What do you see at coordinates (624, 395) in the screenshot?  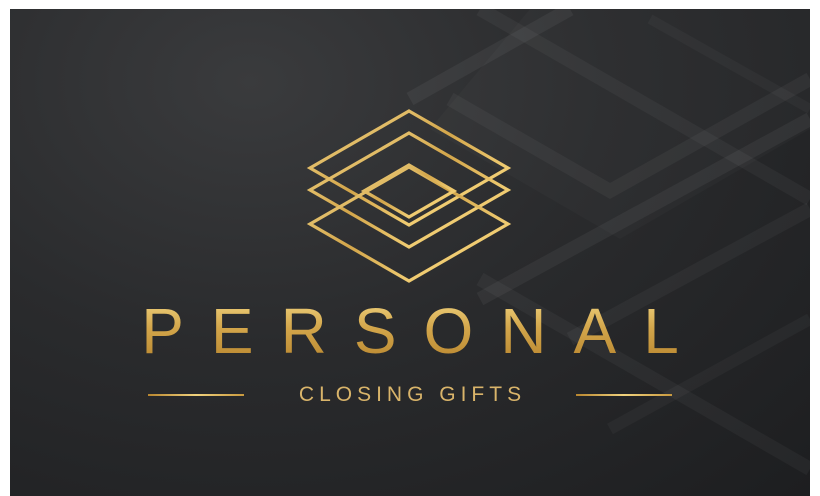 I see `right-divider-line` at bounding box center [624, 395].